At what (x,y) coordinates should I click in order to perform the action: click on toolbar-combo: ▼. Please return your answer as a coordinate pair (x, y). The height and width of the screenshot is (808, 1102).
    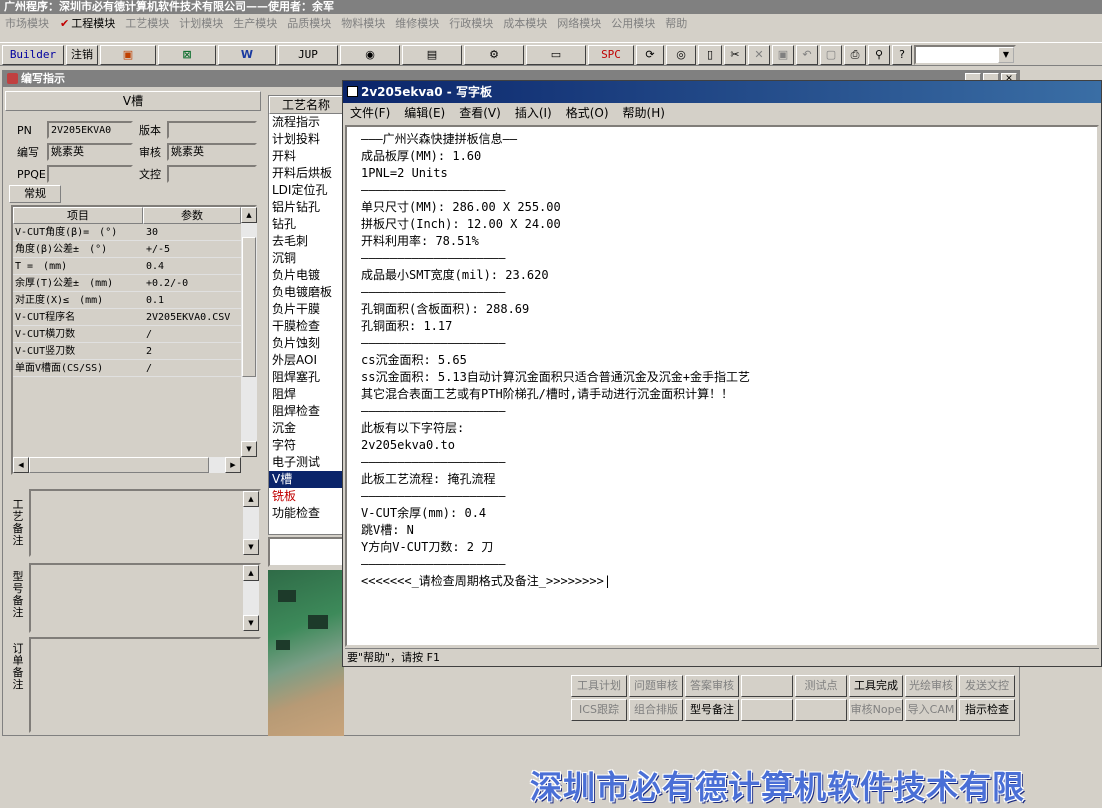
    Looking at the image, I should click on (965, 55).